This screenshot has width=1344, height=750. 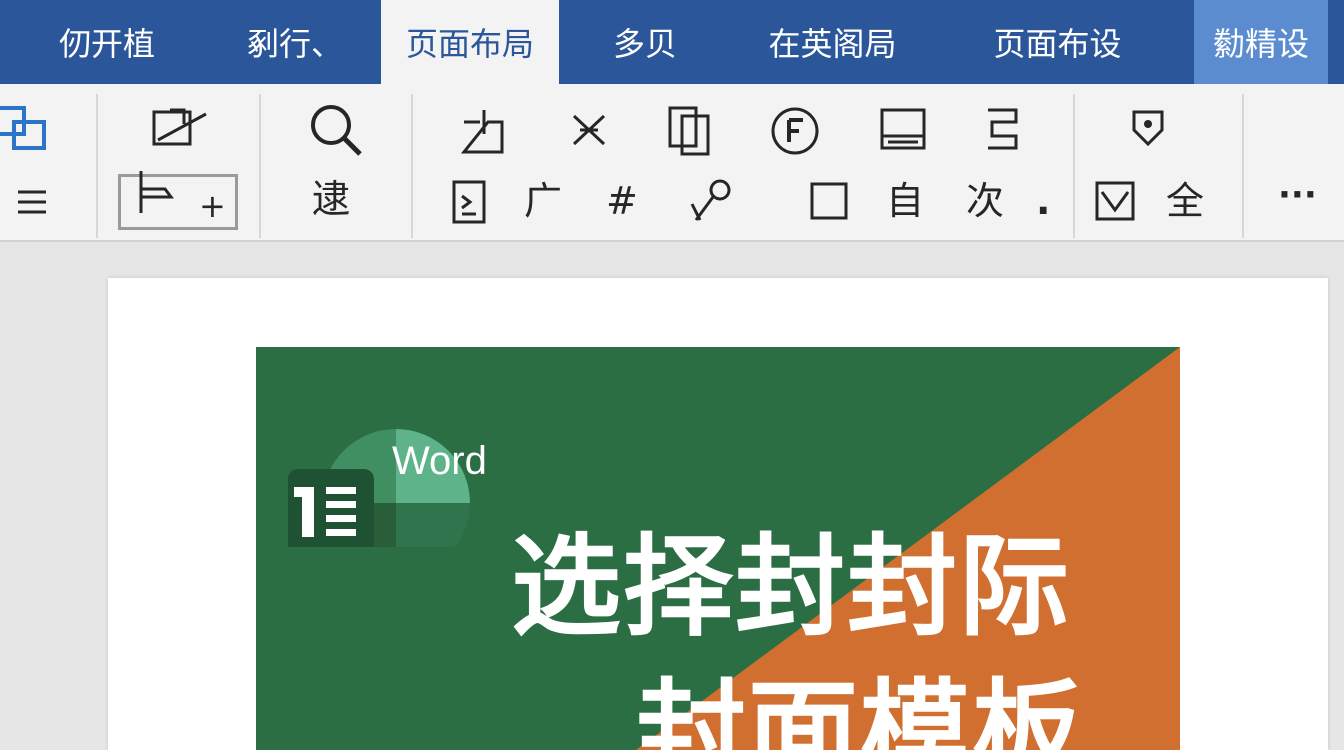 I want to click on document-check-icon, so click(x=469, y=202).